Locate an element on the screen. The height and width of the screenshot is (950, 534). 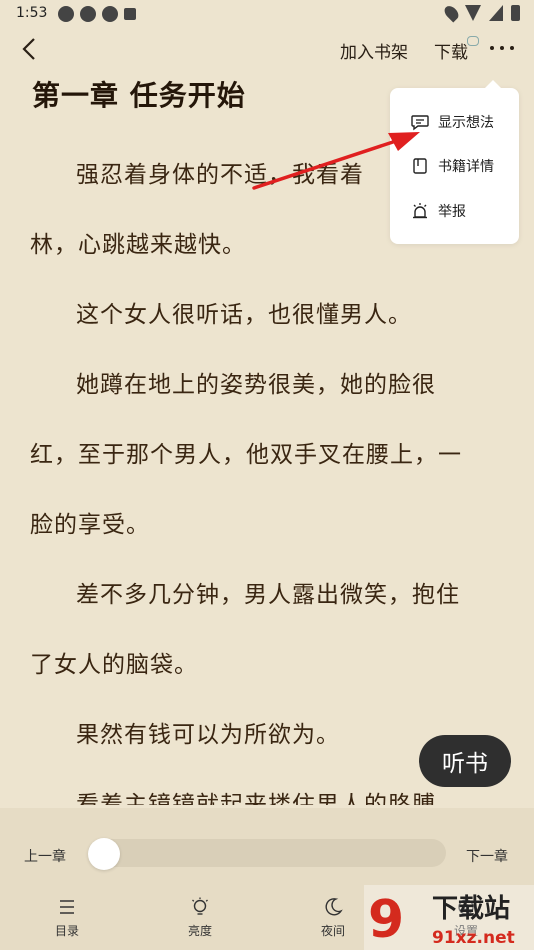
svg-text: 下载站 is located at coordinates (471, 909).